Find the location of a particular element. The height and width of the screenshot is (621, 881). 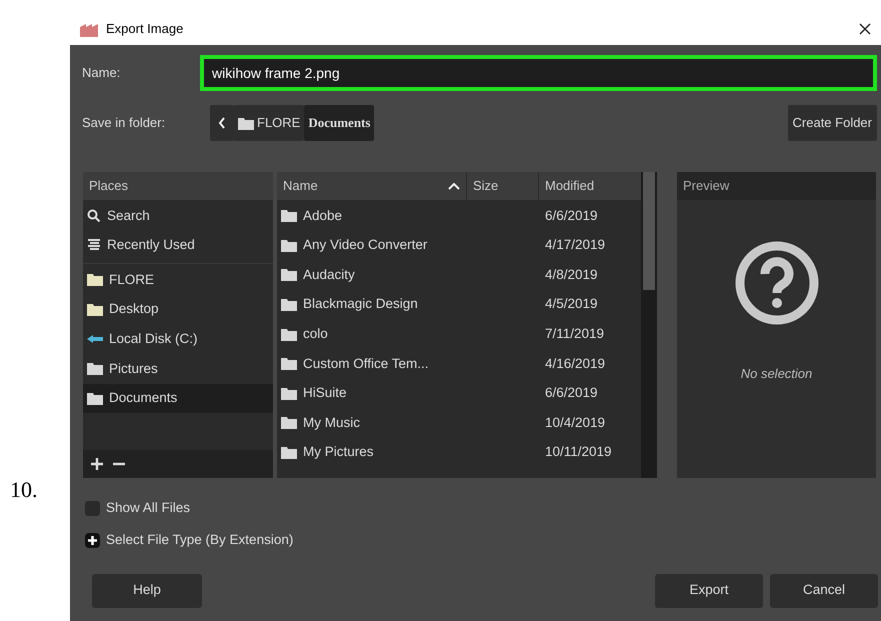

chevron-left-icon is located at coordinates (222, 123).